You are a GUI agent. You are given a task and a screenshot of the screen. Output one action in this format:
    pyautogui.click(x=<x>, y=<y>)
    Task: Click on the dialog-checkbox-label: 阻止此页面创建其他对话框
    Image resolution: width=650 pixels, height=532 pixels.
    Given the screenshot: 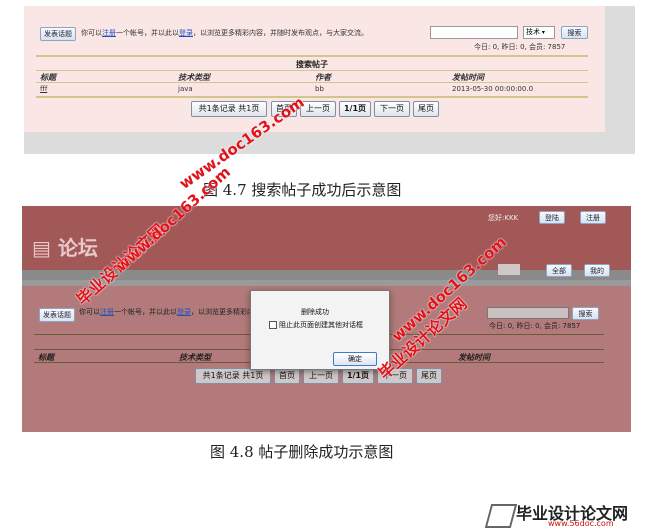 What is the action you would take?
    pyautogui.click(x=321, y=325)
    